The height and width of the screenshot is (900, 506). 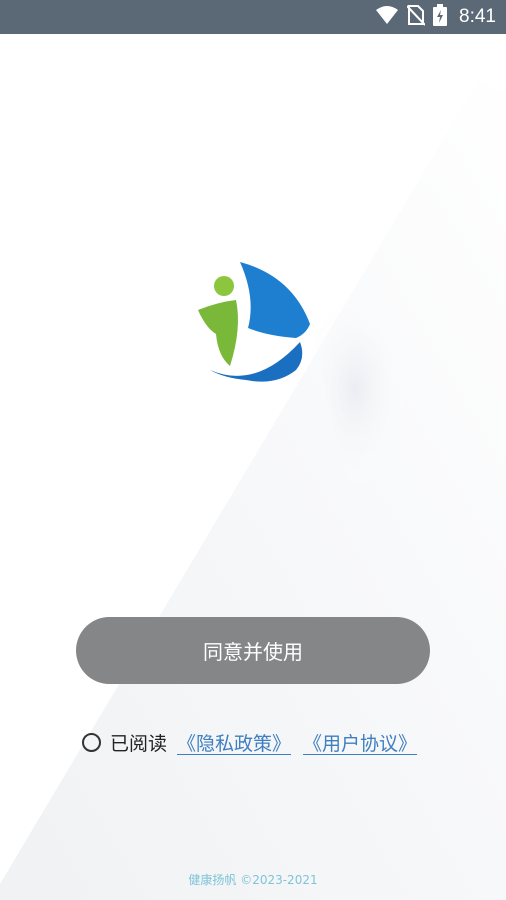 What do you see at coordinates (139, 743) in the screenshot?
I see `read-label: 已阅读` at bounding box center [139, 743].